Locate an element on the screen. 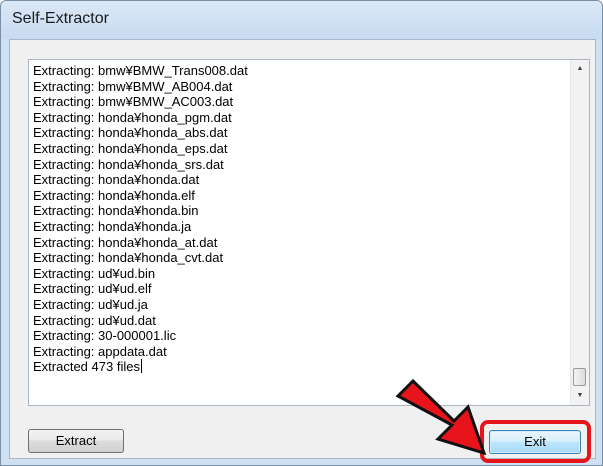 The width and height of the screenshot is (603, 466). log-line: Extracting: ud¥ud.bin is located at coordinates (94, 273).